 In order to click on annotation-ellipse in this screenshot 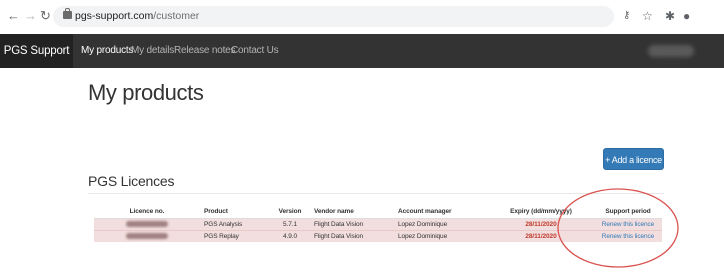, I will do `click(618, 228)`.